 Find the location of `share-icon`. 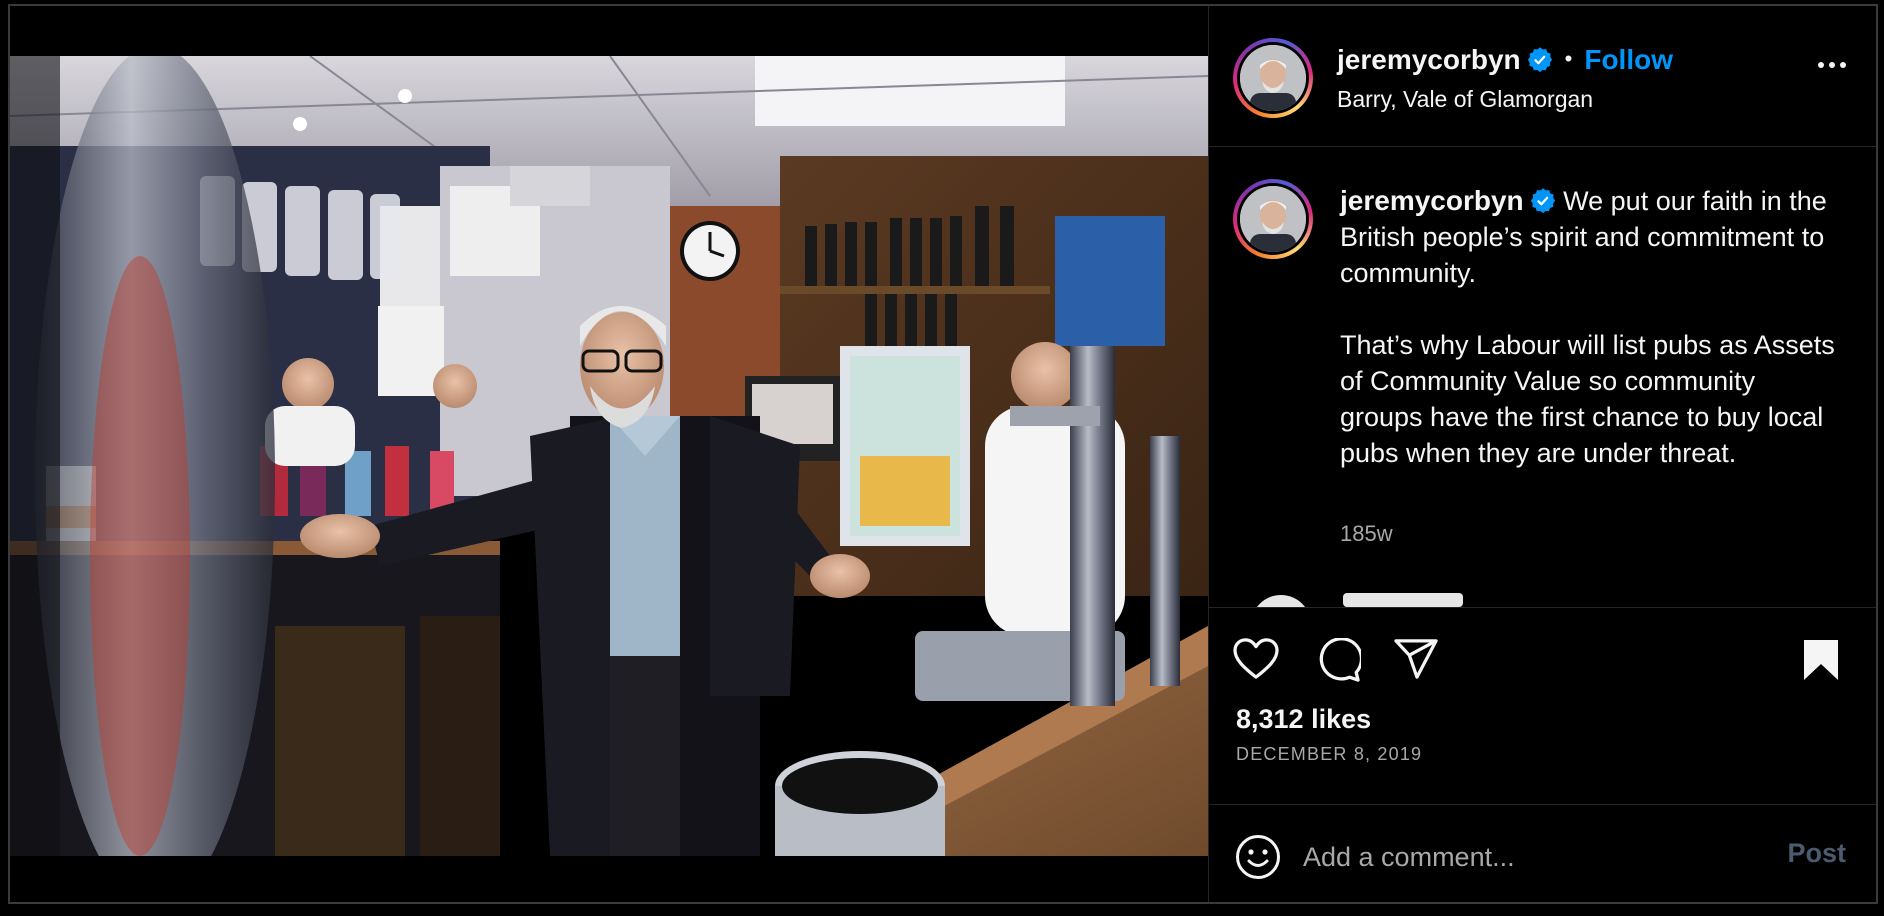

share-icon is located at coordinates (1416, 659).